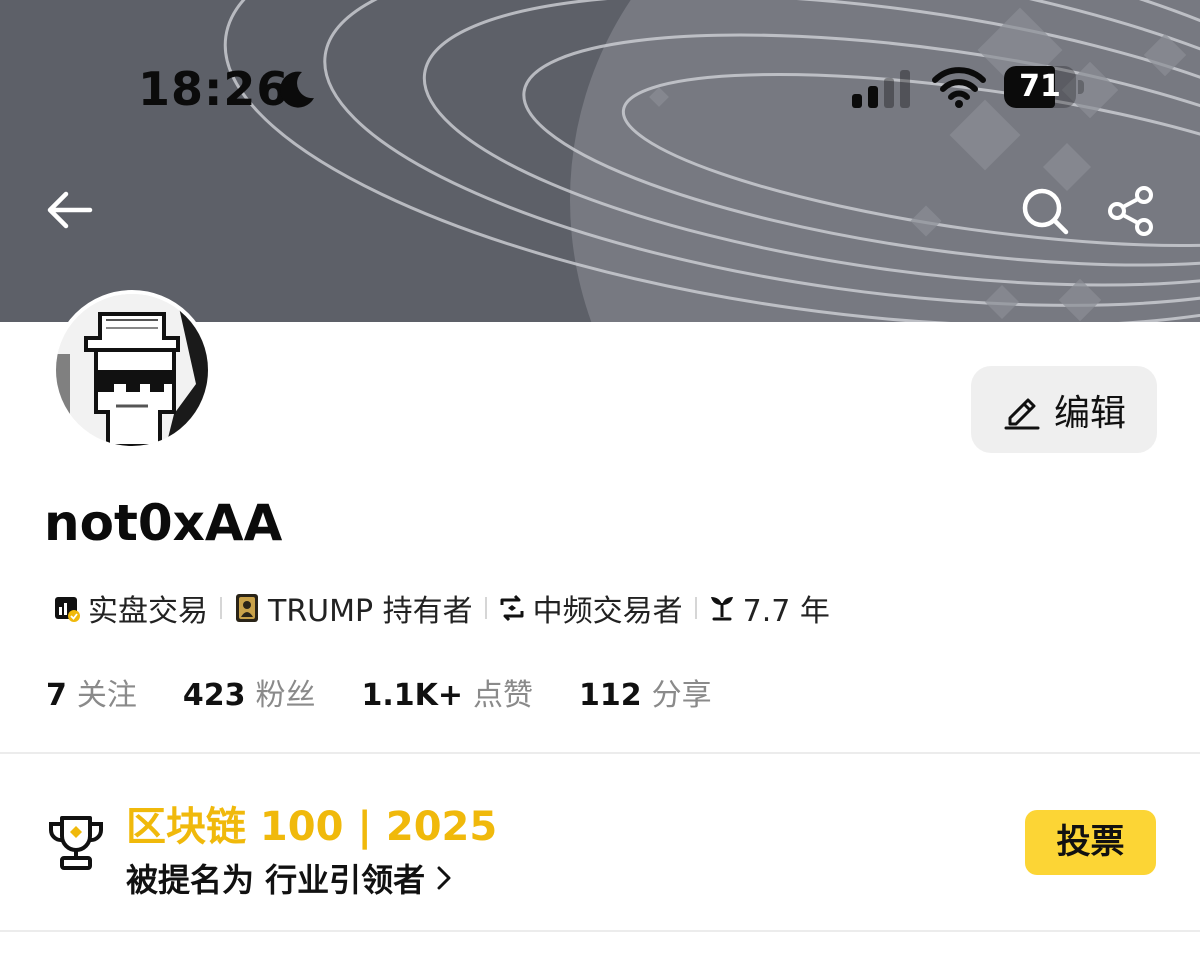 This screenshot has height=955, width=1200. What do you see at coordinates (370, 611) in the screenshot?
I see `tag-label: TRUMP 持有者` at bounding box center [370, 611].